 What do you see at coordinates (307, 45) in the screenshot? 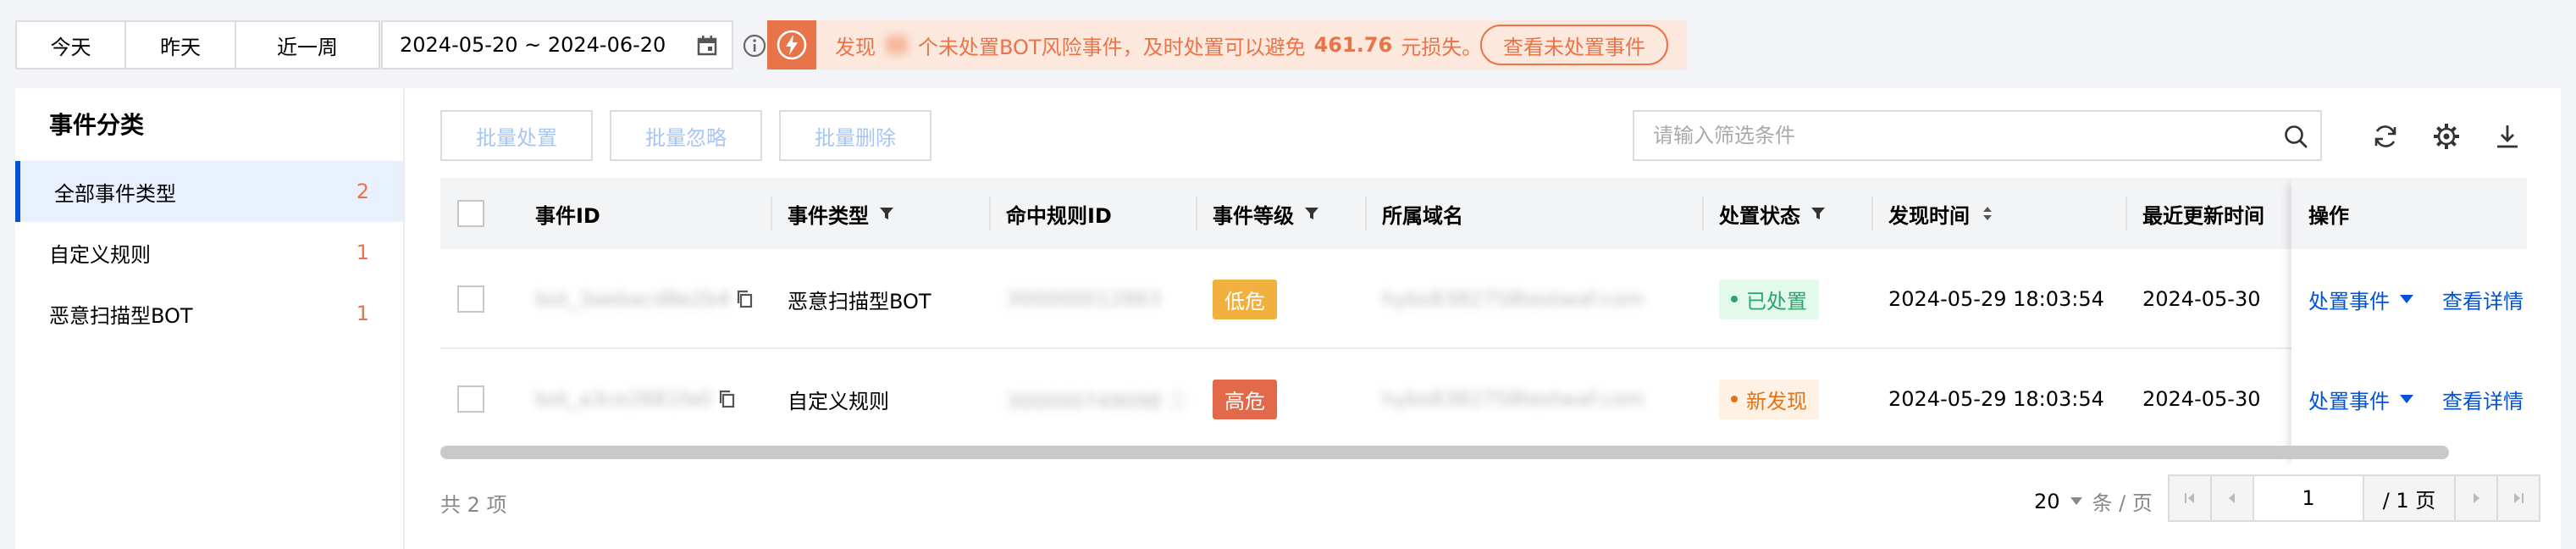
I see `range-week-button: 近一周` at bounding box center [307, 45].